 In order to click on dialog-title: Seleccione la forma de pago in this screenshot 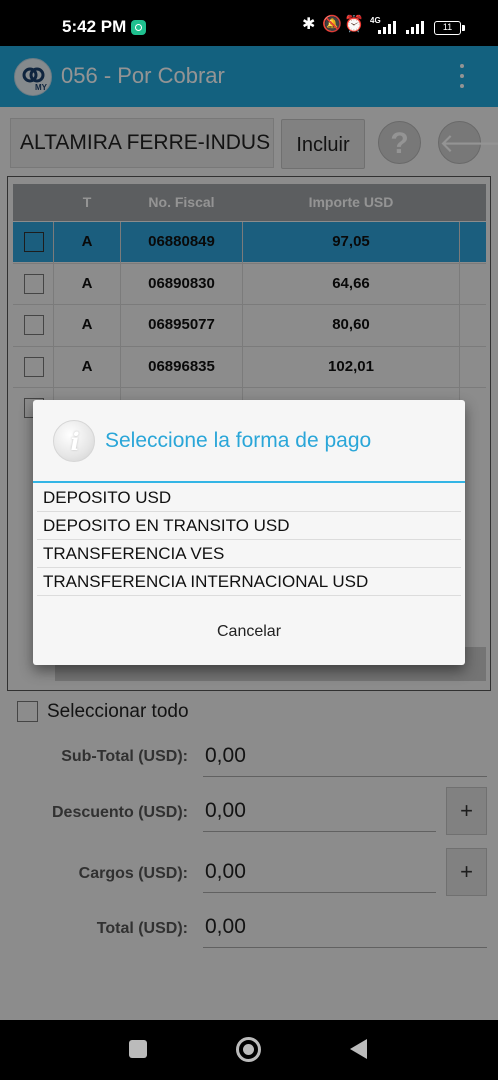, I will do `click(238, 440)`.